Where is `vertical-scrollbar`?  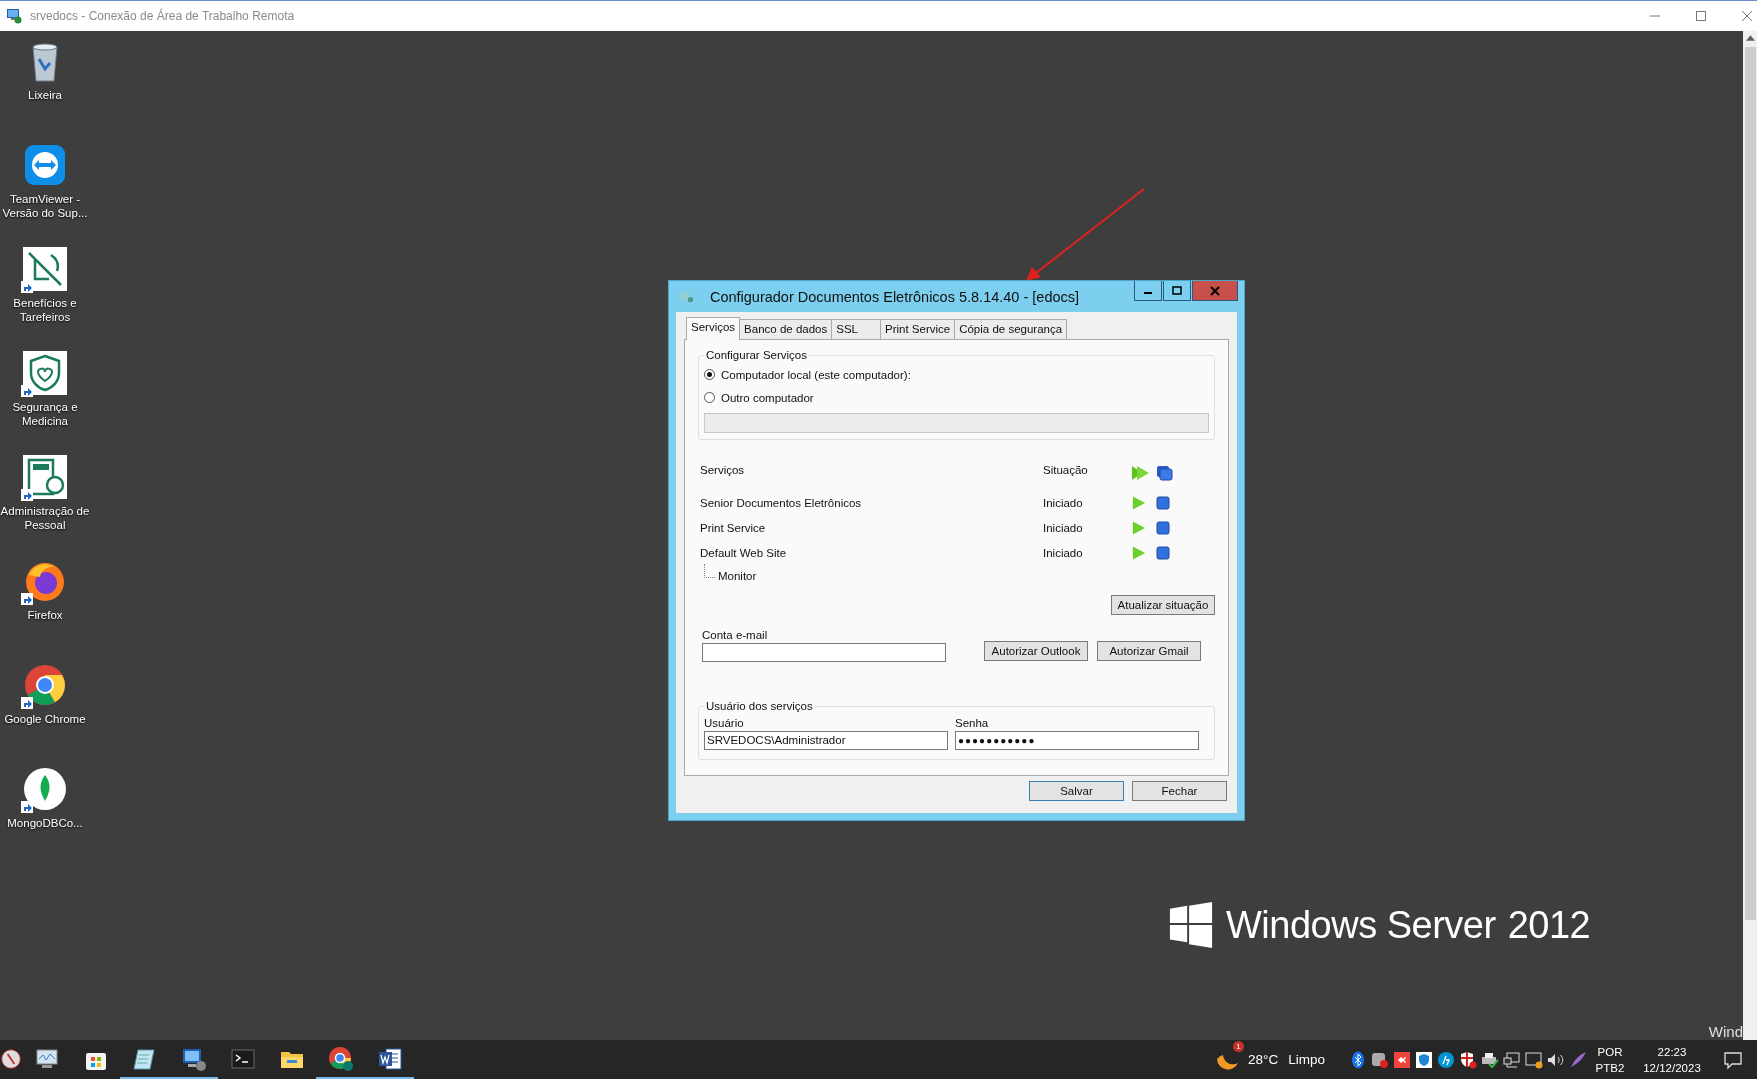
vertical-scrollbar is located at coordinates (1750, 535).